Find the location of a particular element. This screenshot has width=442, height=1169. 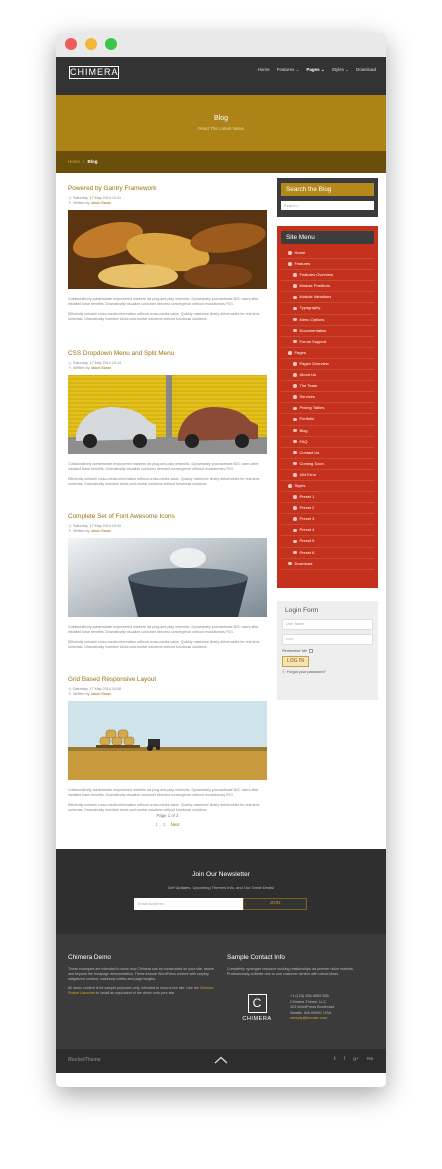

google-plus-icon: g+ is located at coordinates (355, 1059).